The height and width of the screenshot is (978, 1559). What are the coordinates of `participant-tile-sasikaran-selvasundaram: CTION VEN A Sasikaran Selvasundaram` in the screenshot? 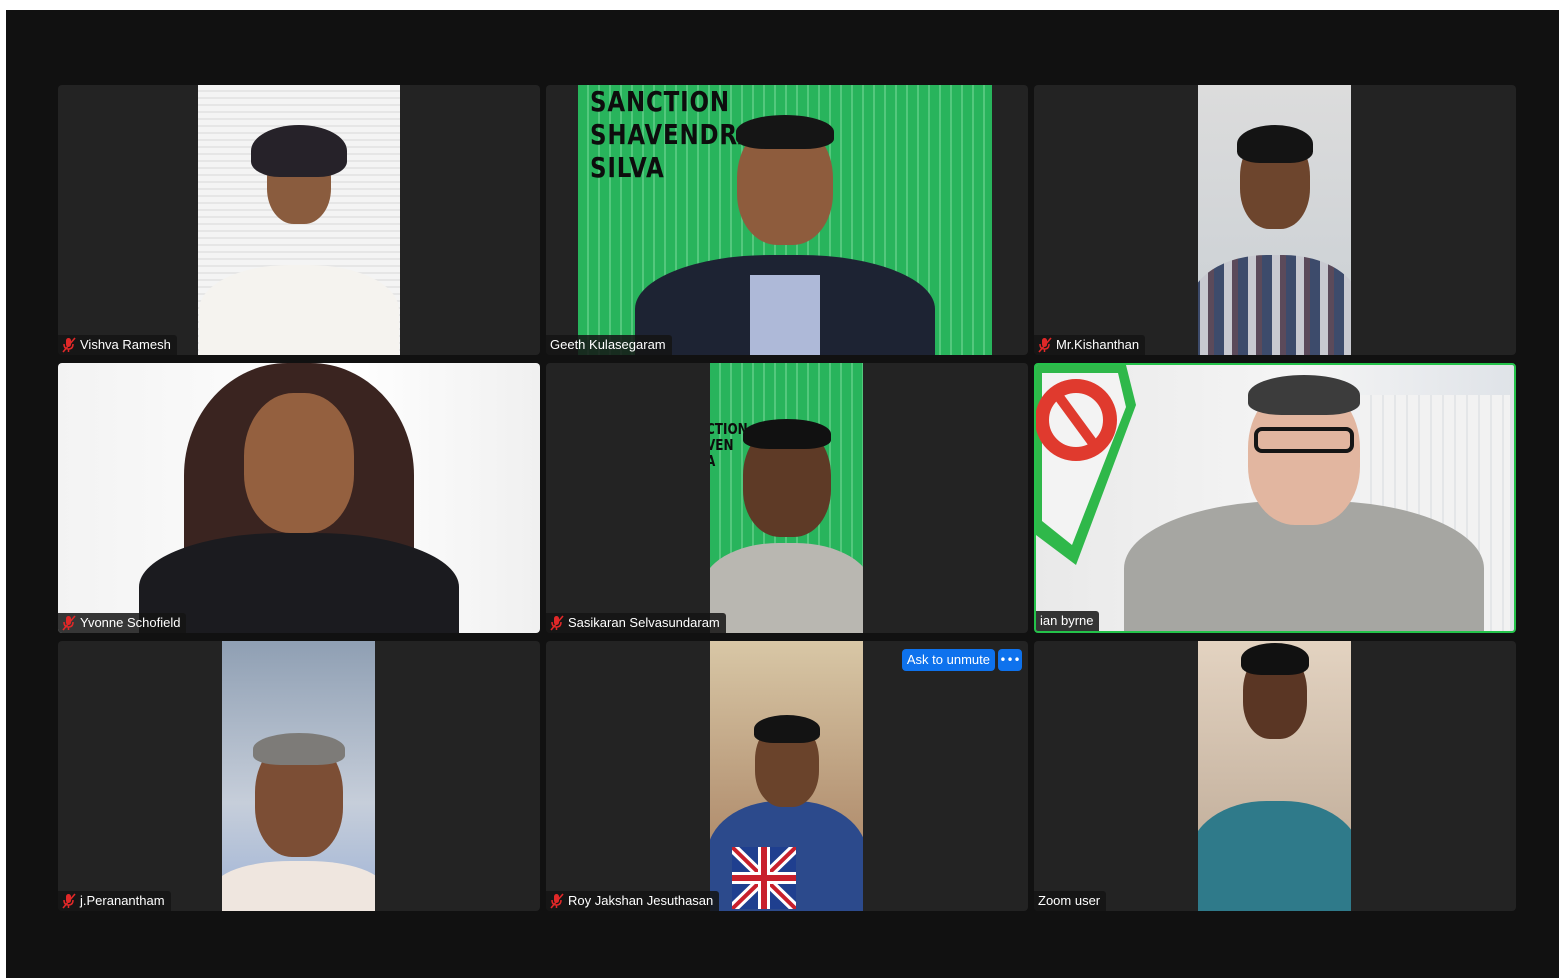 It's located at (787, 498).